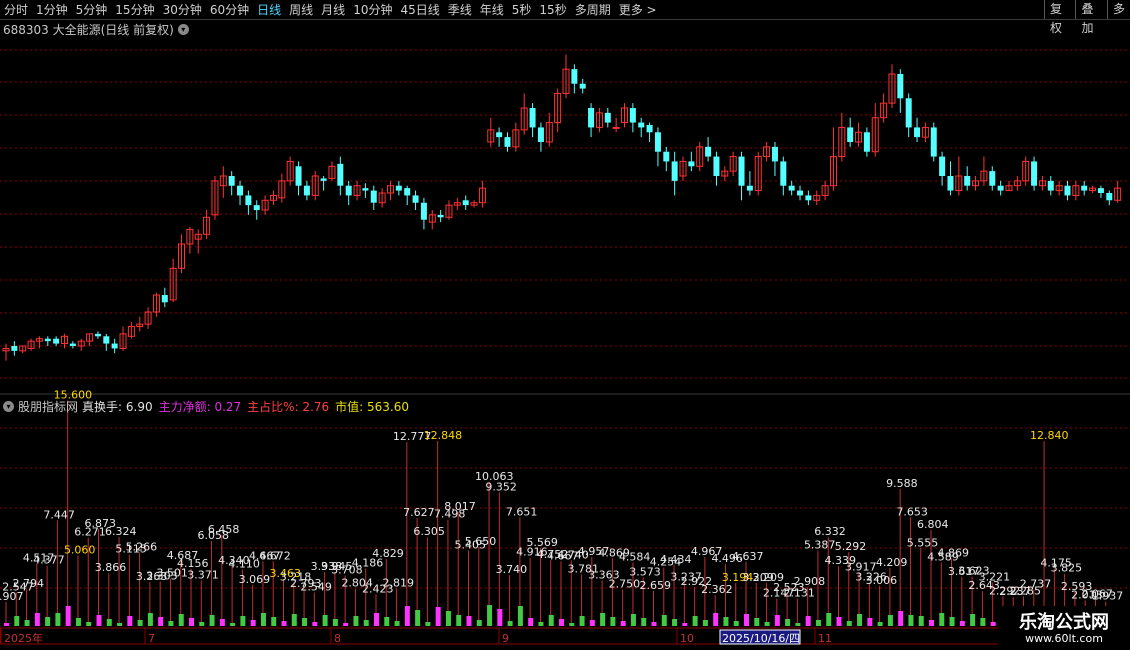 This screenshot has width=1130, height=650. I want to click on volume-label: 5.060, so click(80, 550).